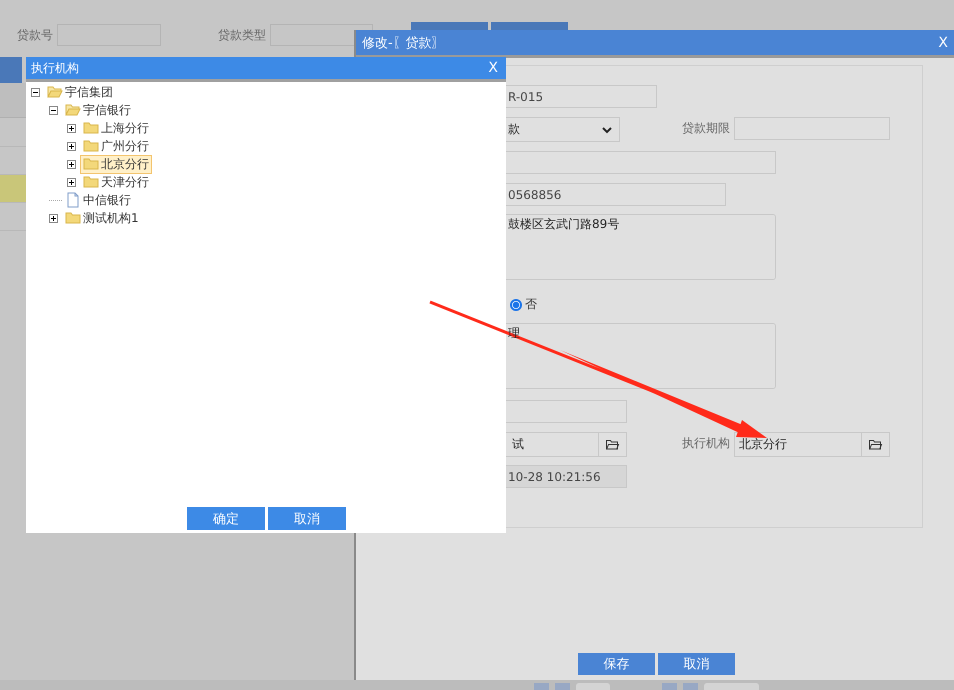 The height and width of the screenshot is (690, 954). What do you see at coordinates (616, 194) in the screenshot?
I see `input-field: 0568856` at bounding box center [616, 194].